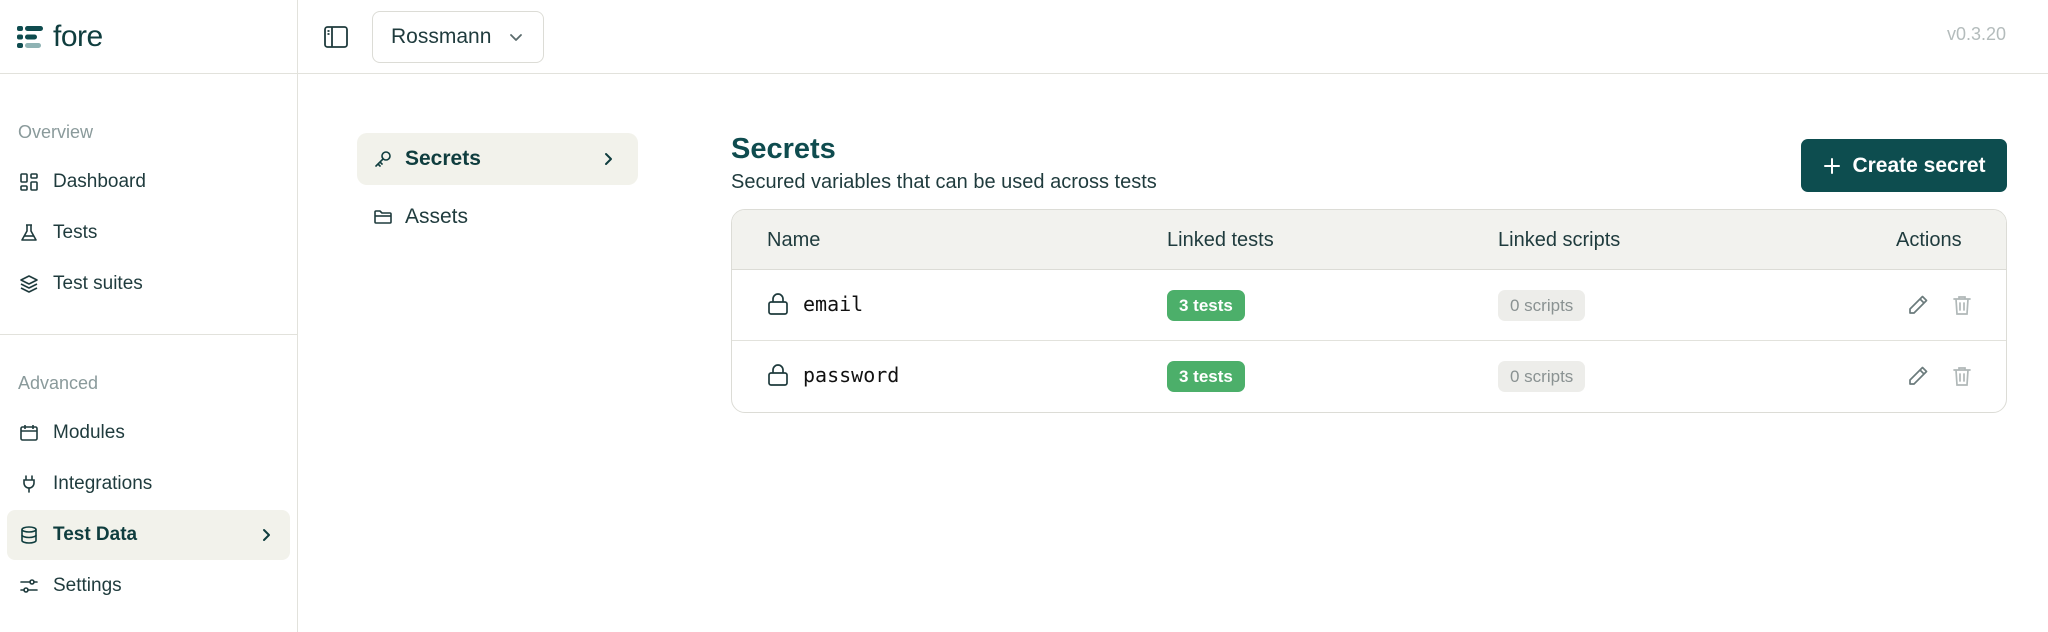  Describe the element at coordinates (443, 158) in the screenshot. I see `subnav-item-label: Secrets` at that location.